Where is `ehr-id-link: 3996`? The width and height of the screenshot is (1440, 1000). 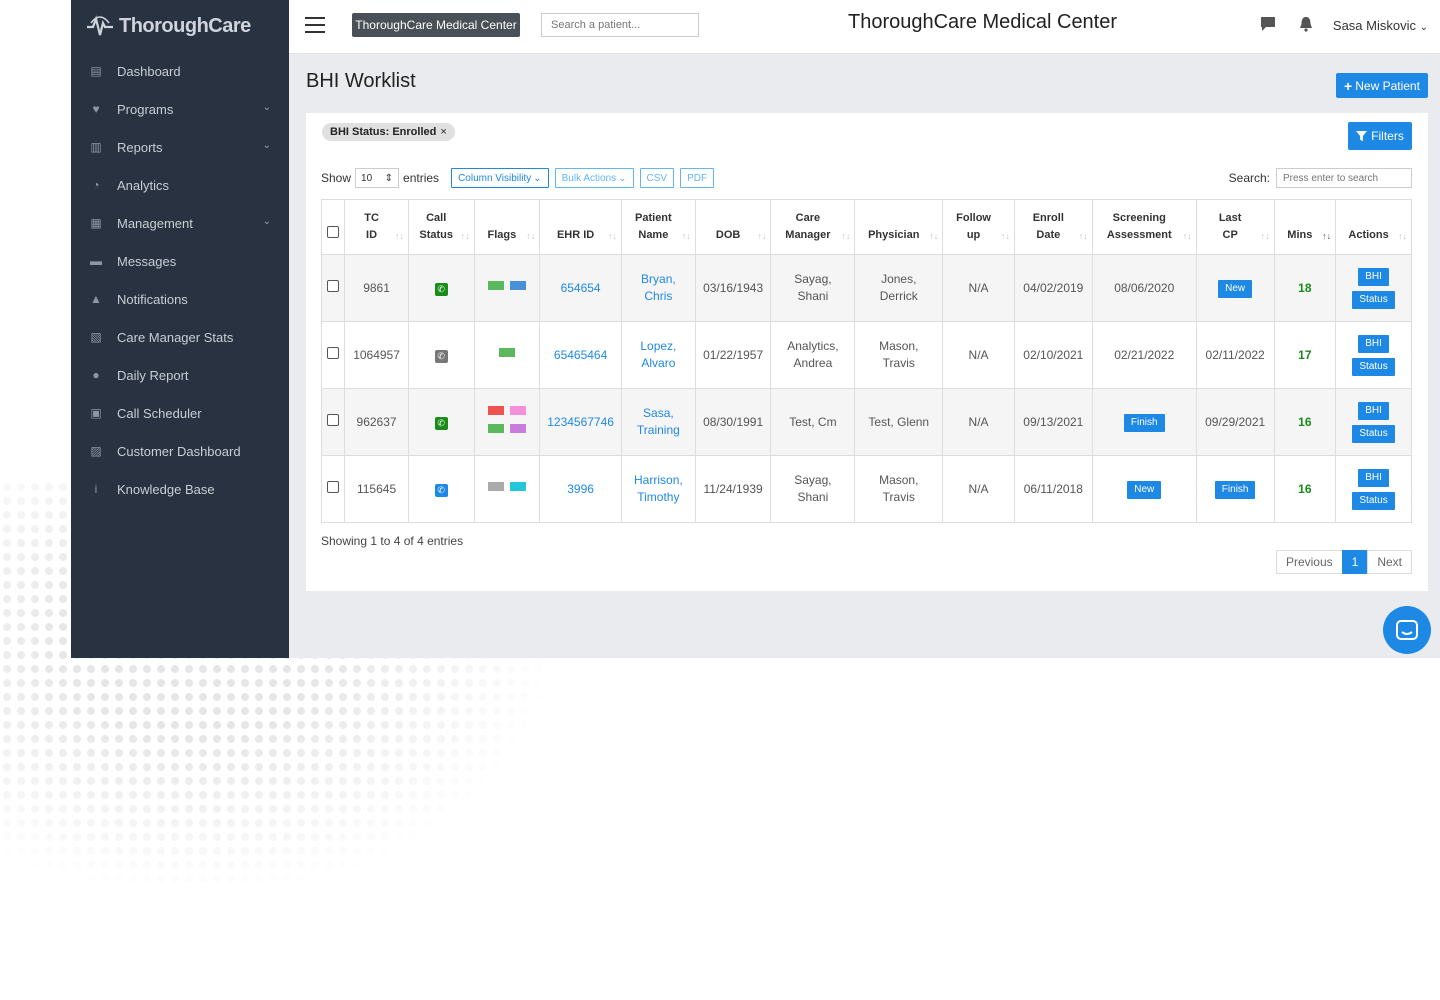 ehr-id-link: 3996 is located at coordinates (580, 489).